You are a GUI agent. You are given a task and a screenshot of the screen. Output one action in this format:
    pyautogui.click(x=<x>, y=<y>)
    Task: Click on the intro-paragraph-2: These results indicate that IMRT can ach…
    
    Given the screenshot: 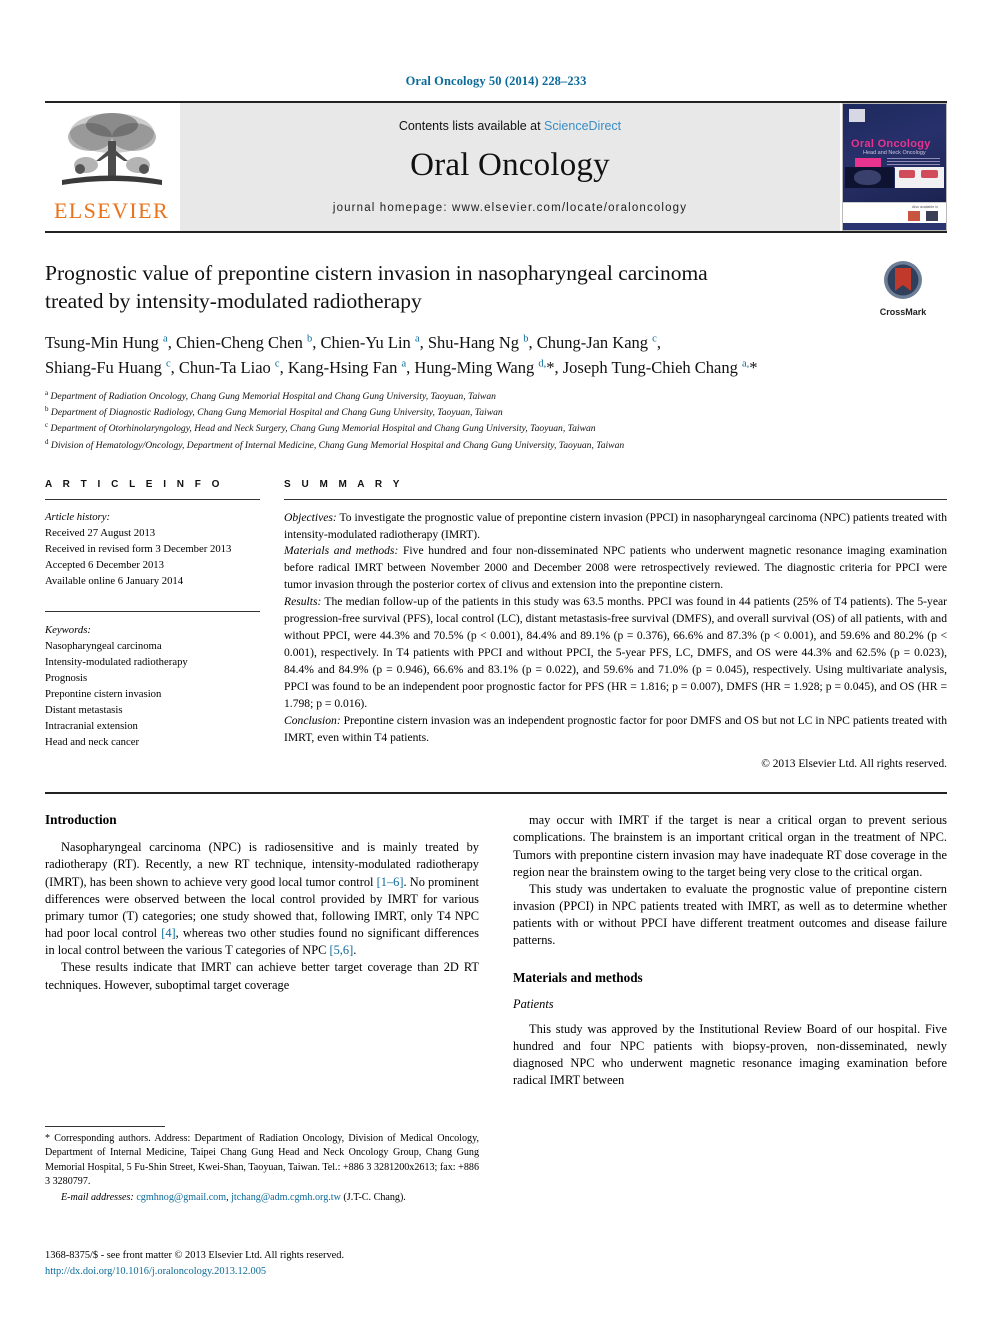 What is the action you would take?
    pyautogui.click(x=262, y=976)
    